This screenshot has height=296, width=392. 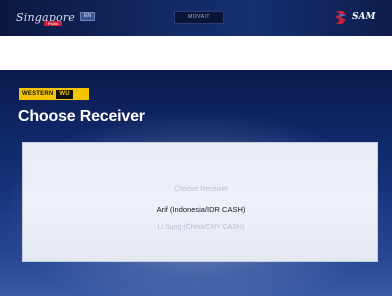 I want to click on top-bar: Singapore Pools EN MOVAIT SAM, so click(x=196, y=18).